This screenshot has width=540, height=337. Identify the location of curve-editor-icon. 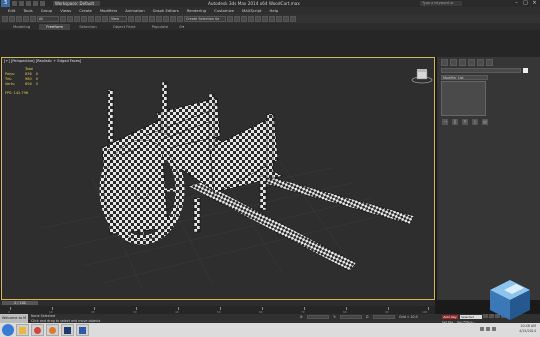
(258, 18).